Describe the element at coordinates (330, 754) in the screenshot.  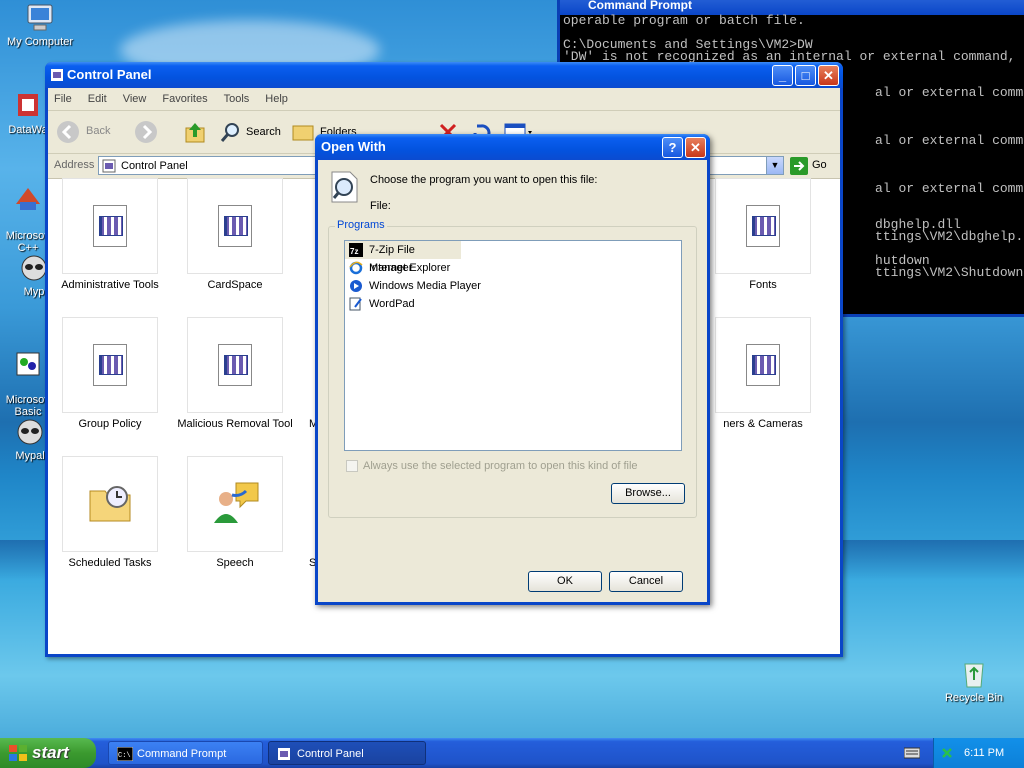
I see `taskbar-item-label: Control Panel` at that location.